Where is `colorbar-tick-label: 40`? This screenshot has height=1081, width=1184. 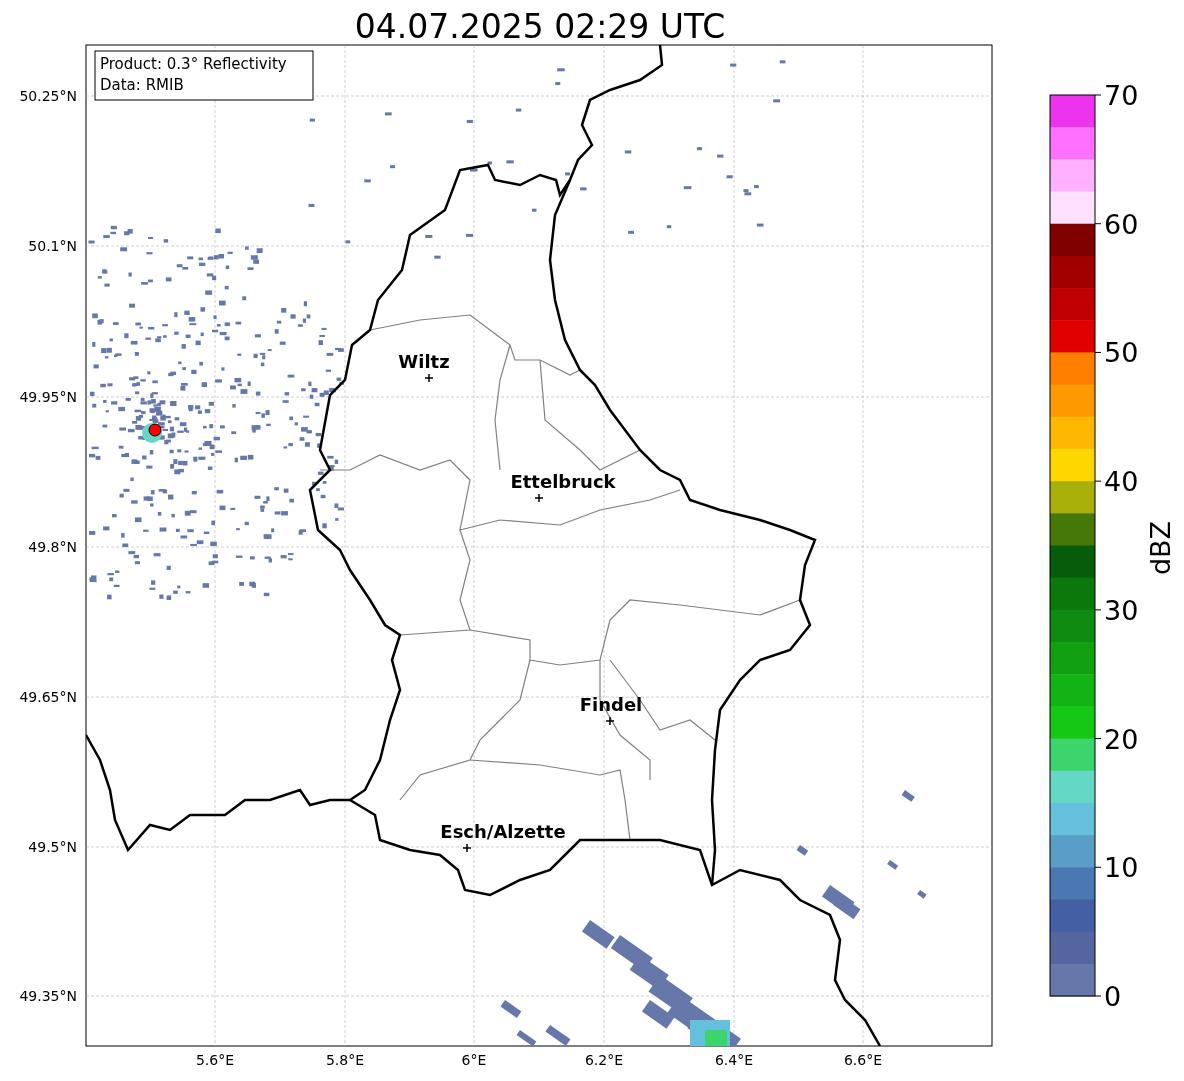
colorbar-tick-label: 40 is located at coordinates (1121, 482).